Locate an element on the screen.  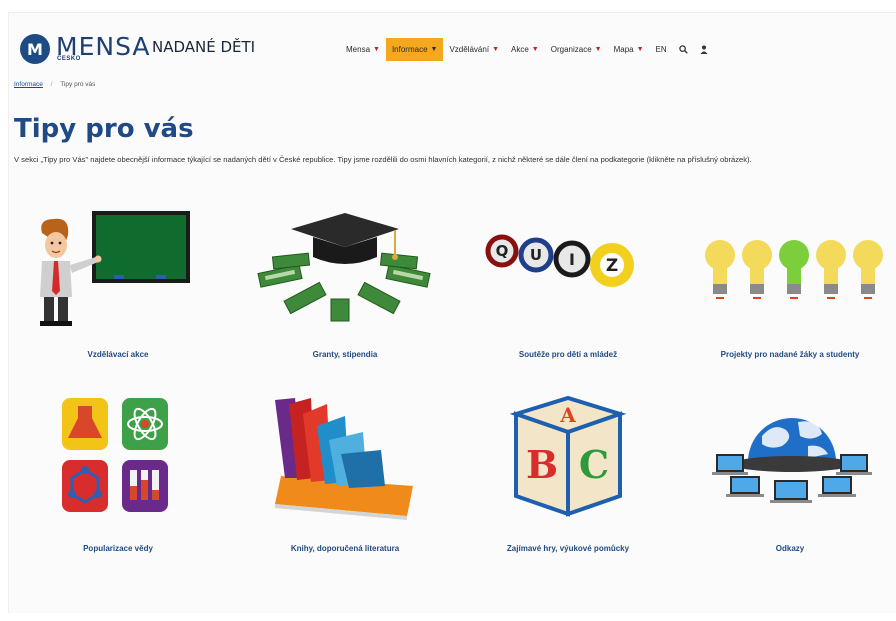
cube-letter: C is located at coordinates (594, 464).